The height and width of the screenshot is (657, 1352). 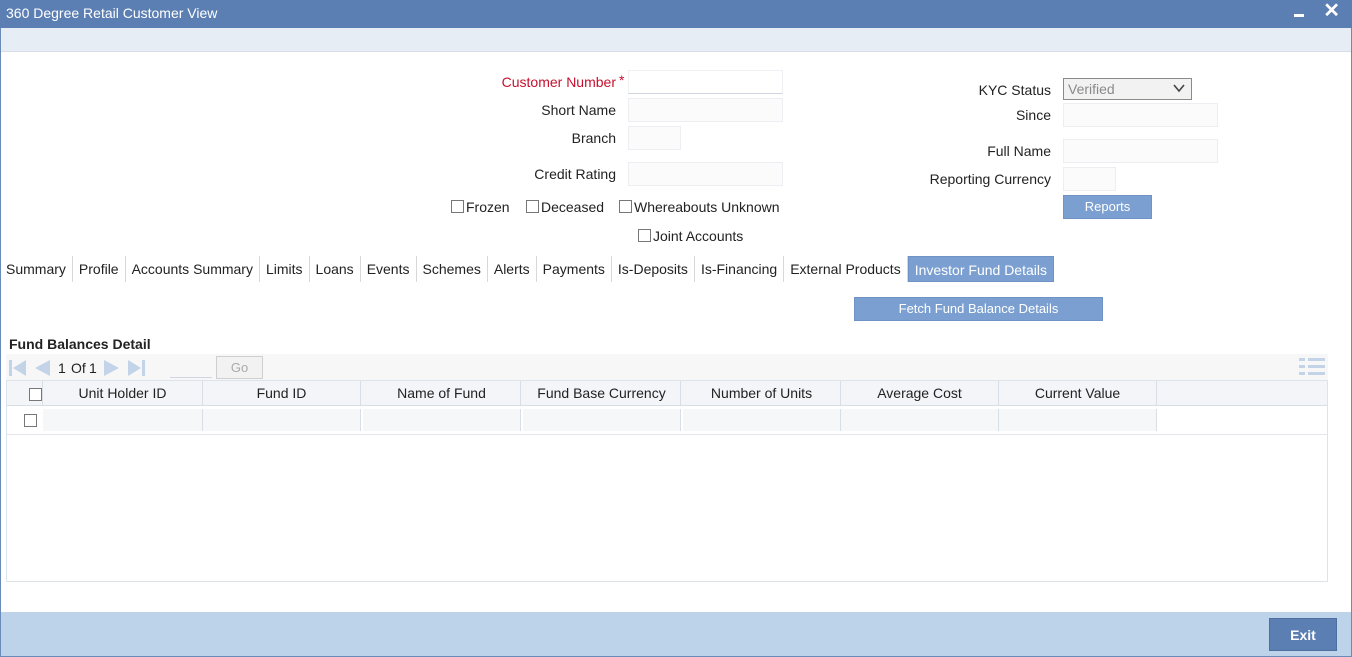 I want to click on deceased-label: Deceased, so click(x=573, y=207).